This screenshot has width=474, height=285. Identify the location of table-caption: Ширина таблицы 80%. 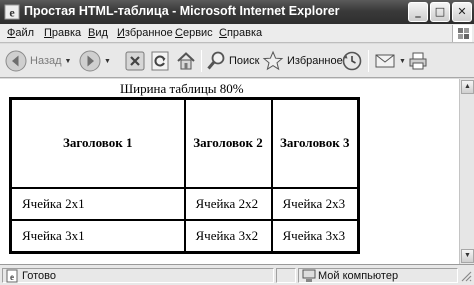
(182, 88).